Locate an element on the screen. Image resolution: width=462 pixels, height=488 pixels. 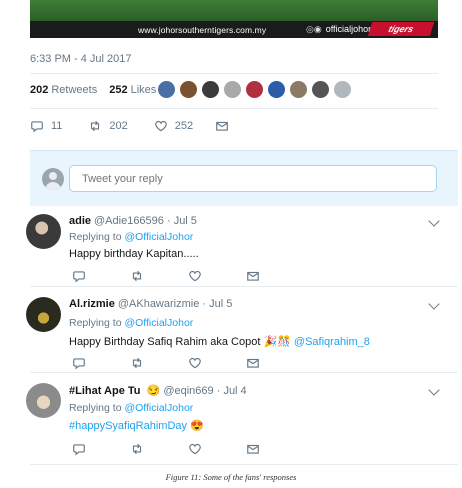
tweet-header: adie @Adie166596 · Jul 5 is located at coordinates (133, 221).